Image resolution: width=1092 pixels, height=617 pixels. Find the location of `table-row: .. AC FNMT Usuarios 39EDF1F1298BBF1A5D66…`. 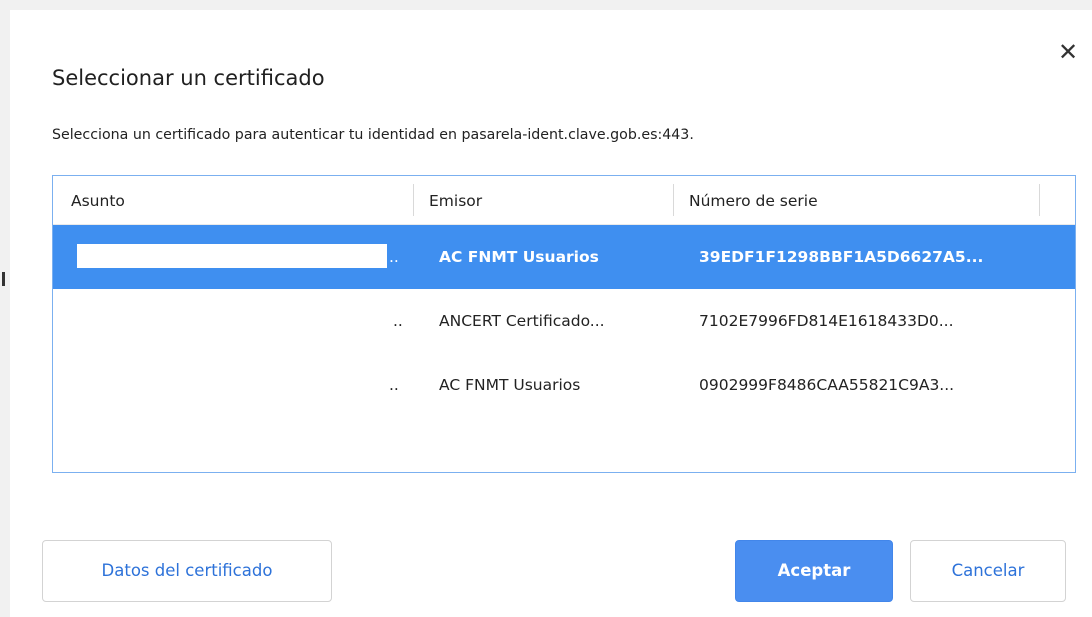

table-row: .. AC FNMT Usuarios 39EDF1F1298BBF1A5D66… is located at coordinates (564, 257).